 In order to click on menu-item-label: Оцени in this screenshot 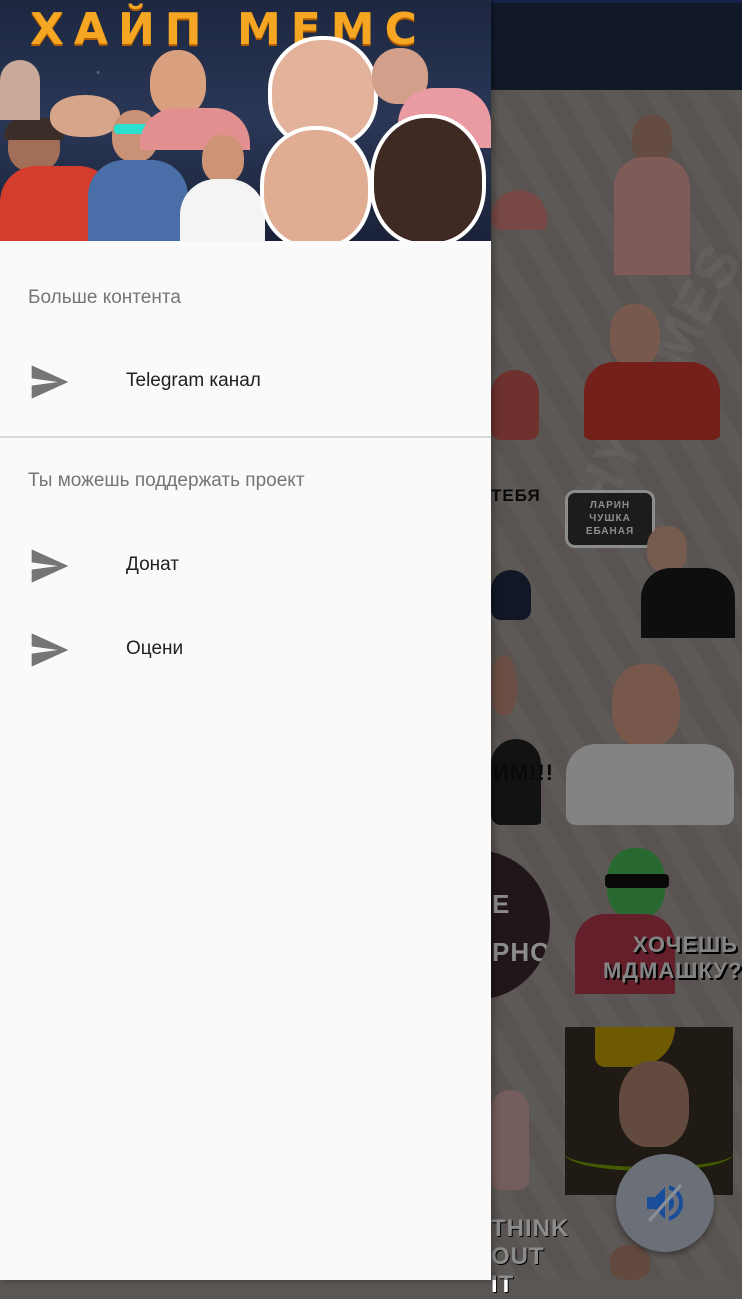, I will do `click(155, 648)`.